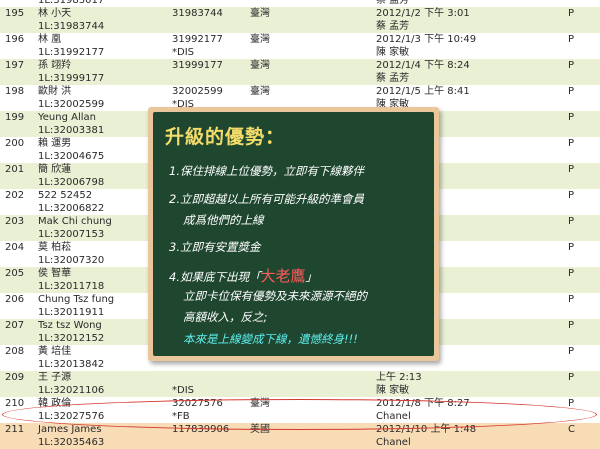 The image size is (600, 449). I want to click on cell-date: 2012/1/4 下午 8:24, so click(423, 65).